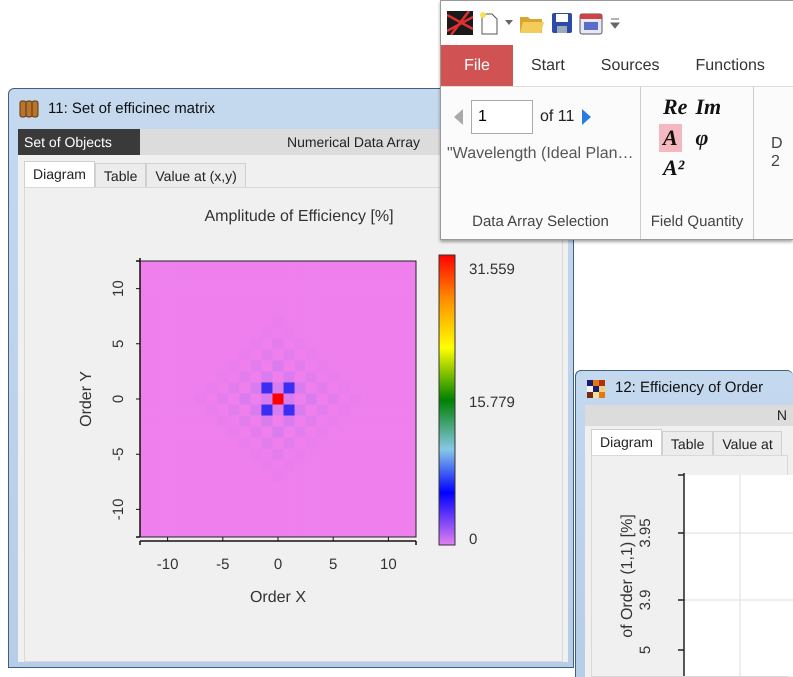  Describe the element at coordinates (701, 138) in the screenshot. I see `field-quantity-option: φ` at that location.